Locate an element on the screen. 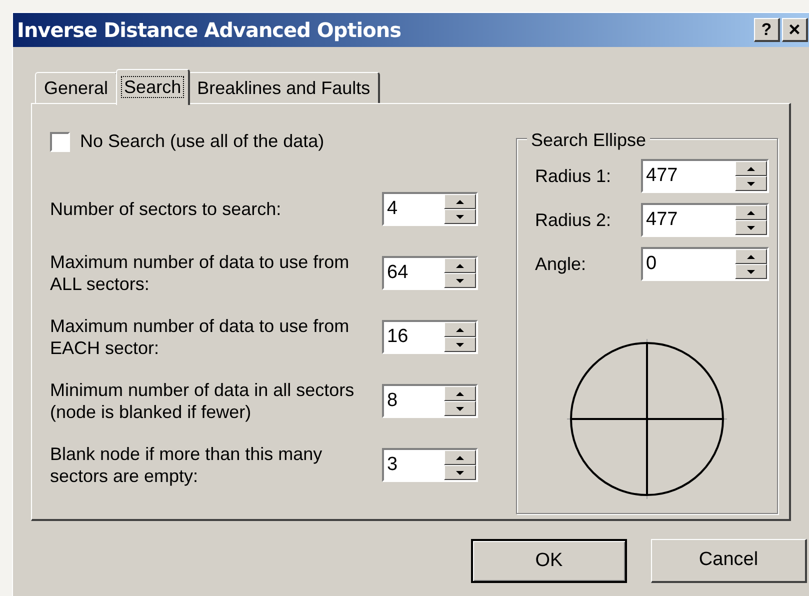 This screenshot has height=596, width=809. spin-box: 16 is located at coordinates (430, 337).